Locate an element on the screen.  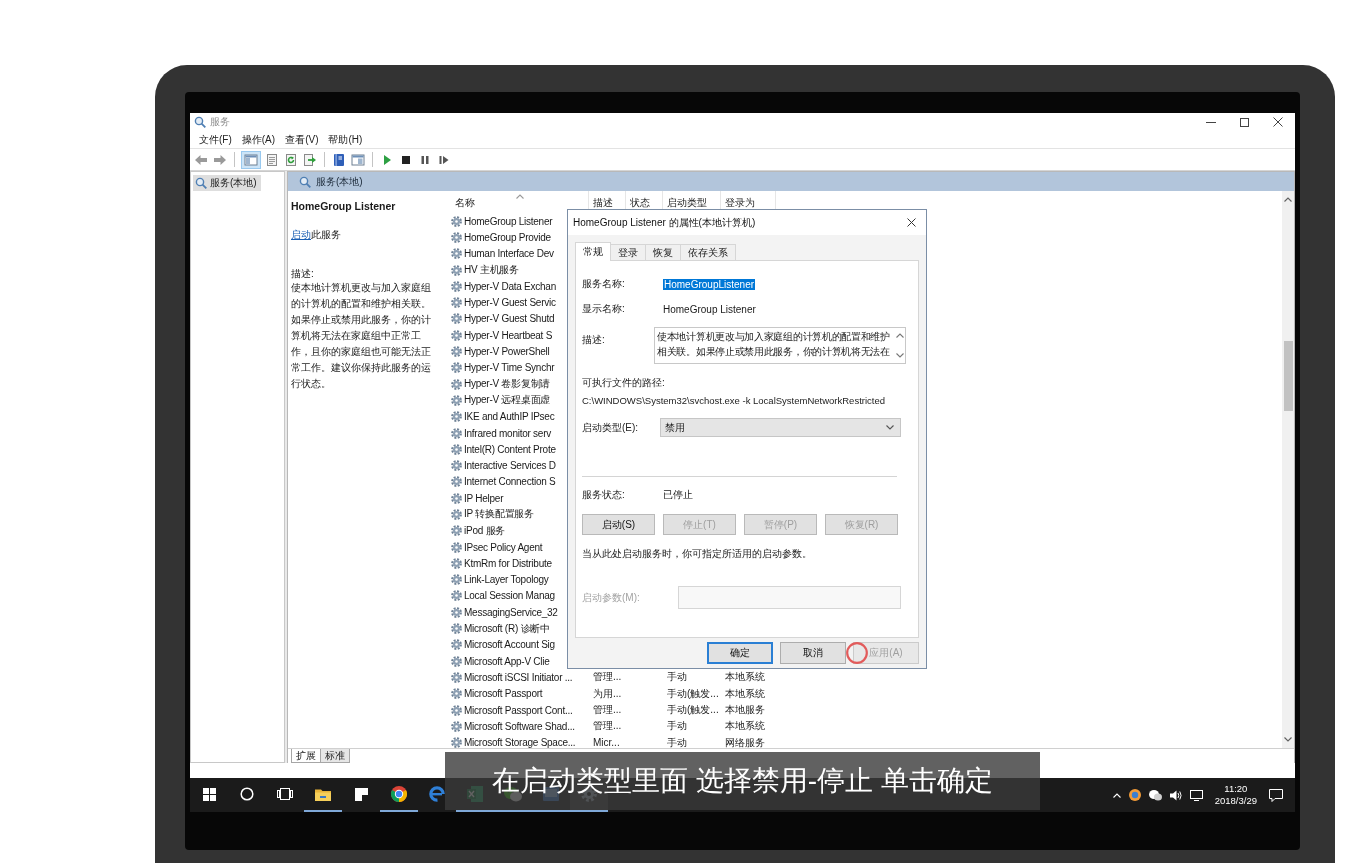
service-name: Human Interface Dev is located at coordinates (509, 254).